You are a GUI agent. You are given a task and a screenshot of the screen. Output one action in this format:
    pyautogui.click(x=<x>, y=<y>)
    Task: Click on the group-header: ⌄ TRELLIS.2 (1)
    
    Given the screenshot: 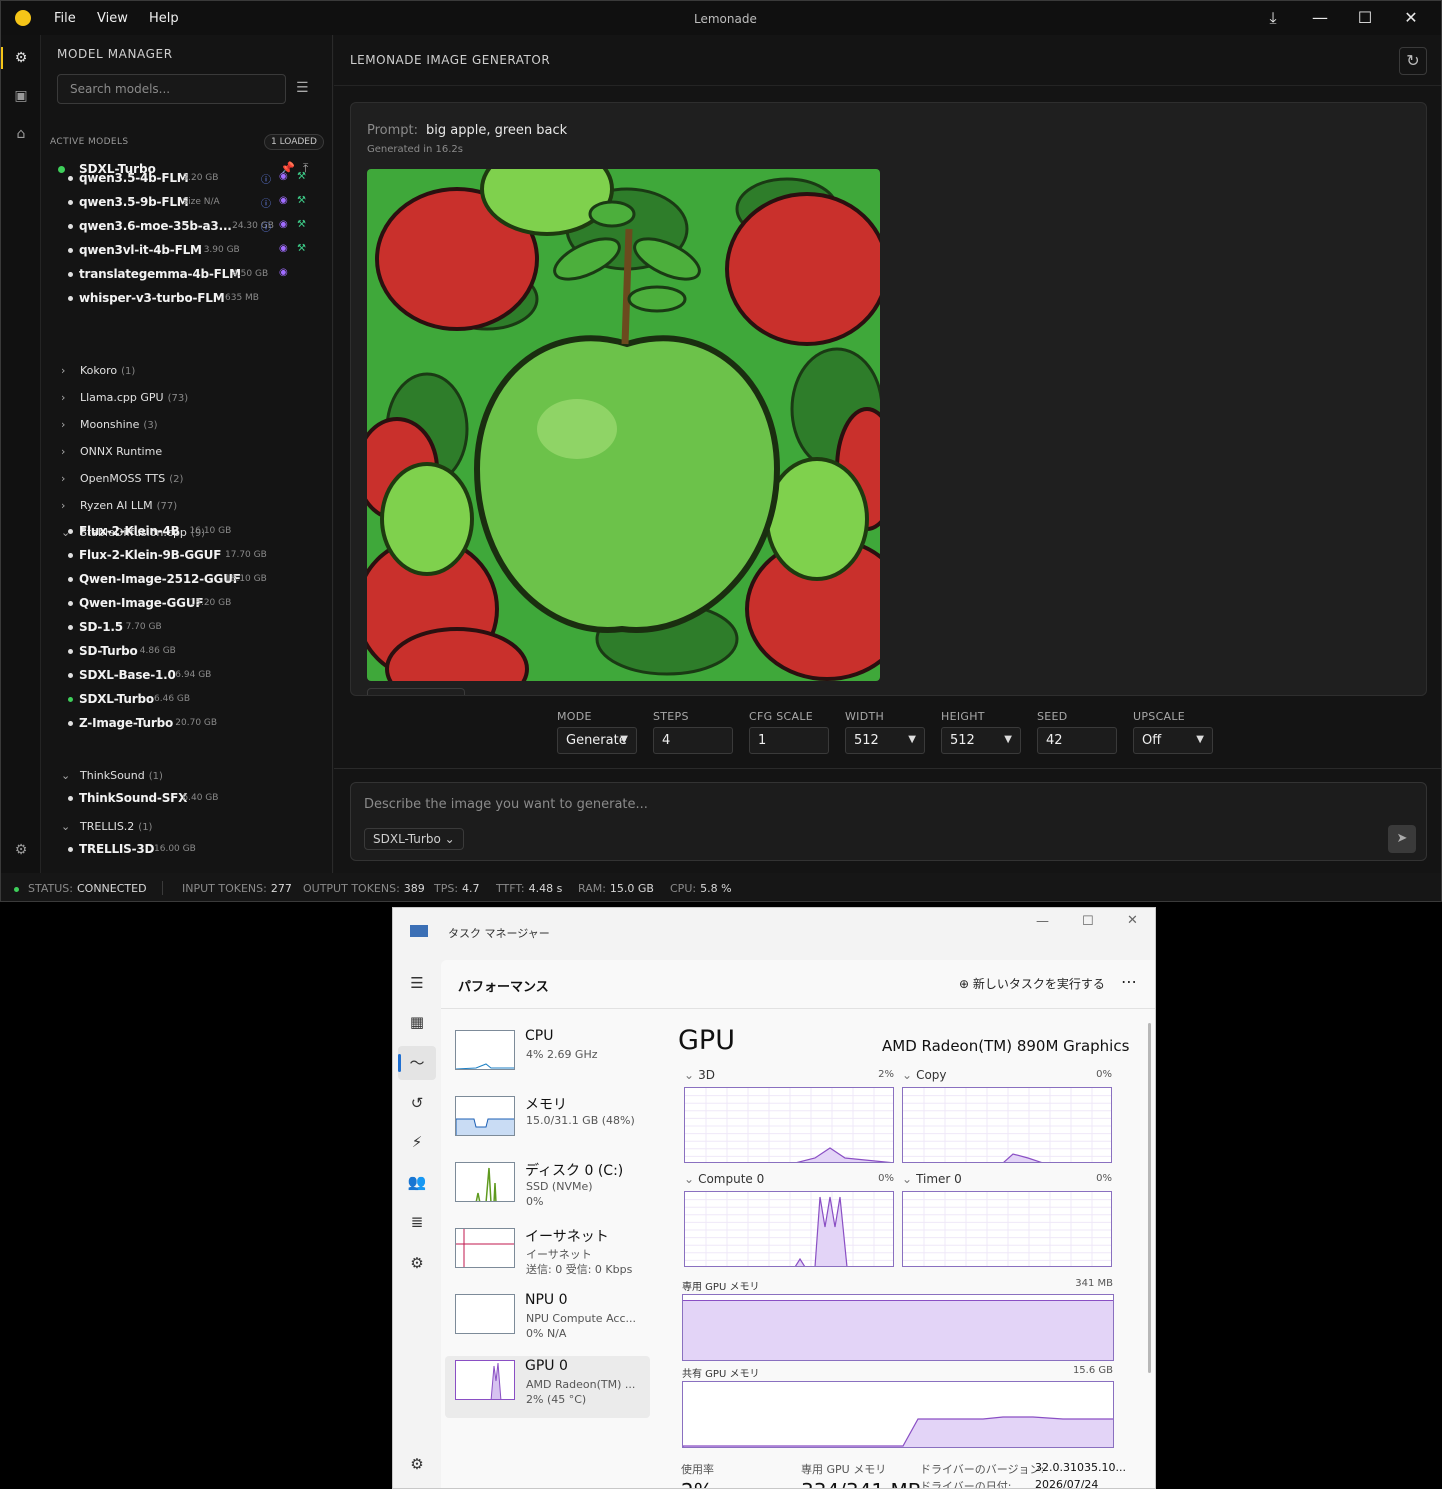 What is the action you would take?
    pyautogui.click(x=186, y=828)
    